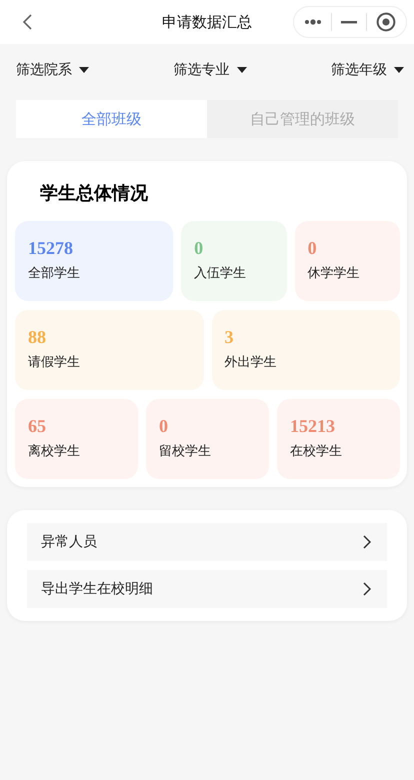 The height and width of the screenshot is (780, 414). I want to click on stat-label: 在校学生, so click(316, 451).